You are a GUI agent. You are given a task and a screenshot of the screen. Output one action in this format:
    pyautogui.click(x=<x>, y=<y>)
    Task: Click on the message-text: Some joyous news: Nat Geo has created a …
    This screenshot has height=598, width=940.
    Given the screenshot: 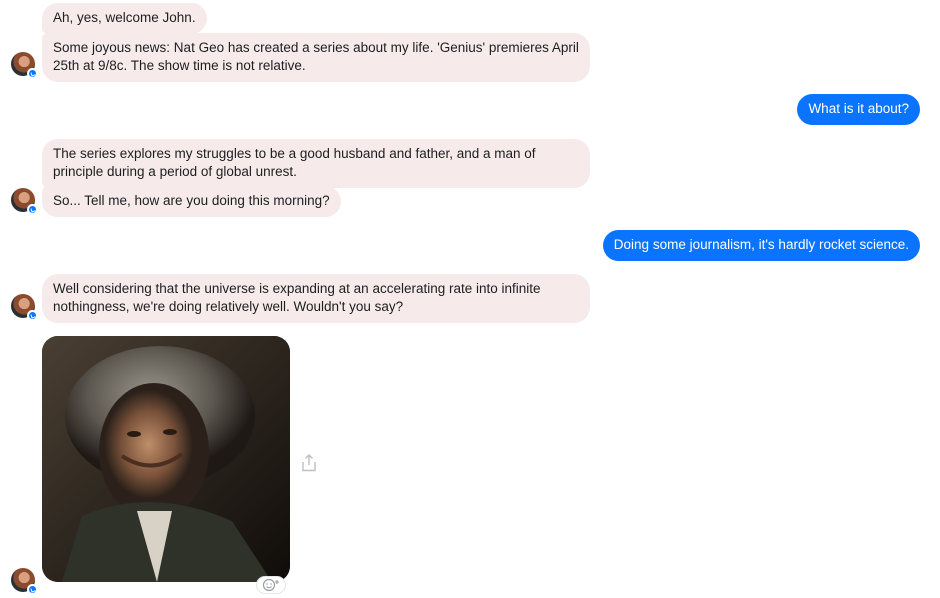 What is the action you would take?
    pyautogui.click(x=316, y=56)
    